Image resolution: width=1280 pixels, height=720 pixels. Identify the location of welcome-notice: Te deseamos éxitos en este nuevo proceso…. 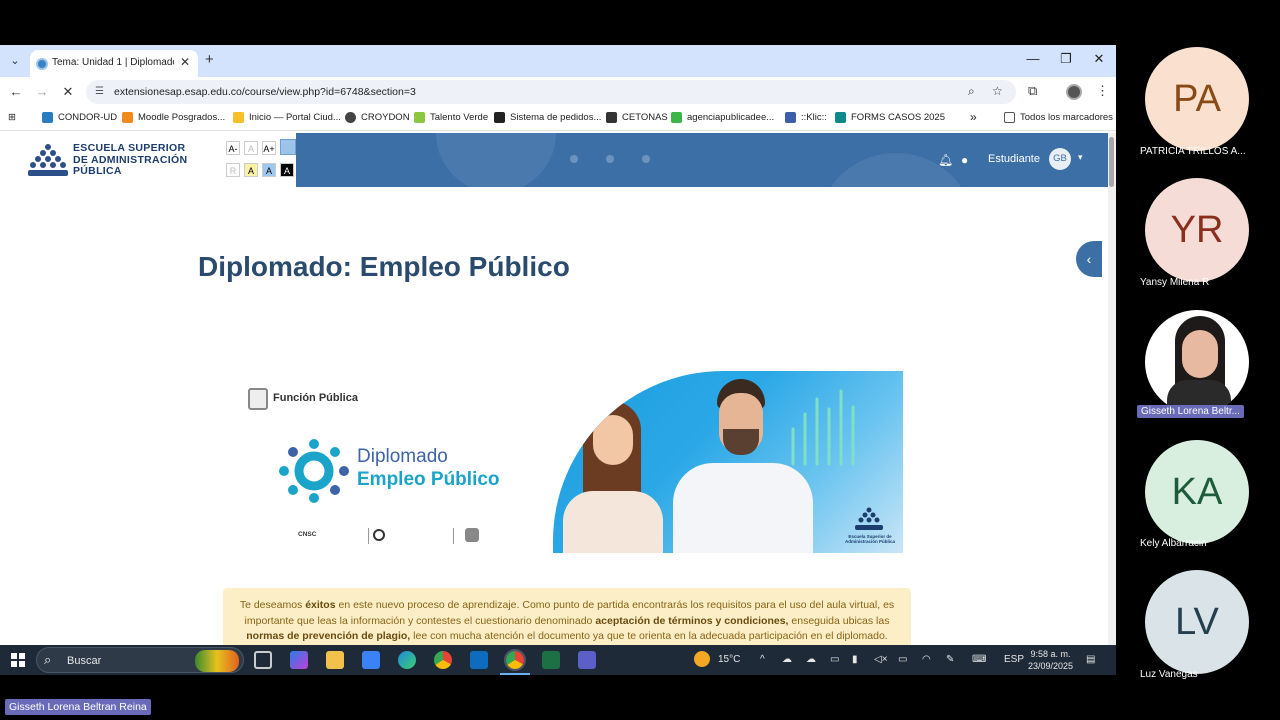
(567, 616).